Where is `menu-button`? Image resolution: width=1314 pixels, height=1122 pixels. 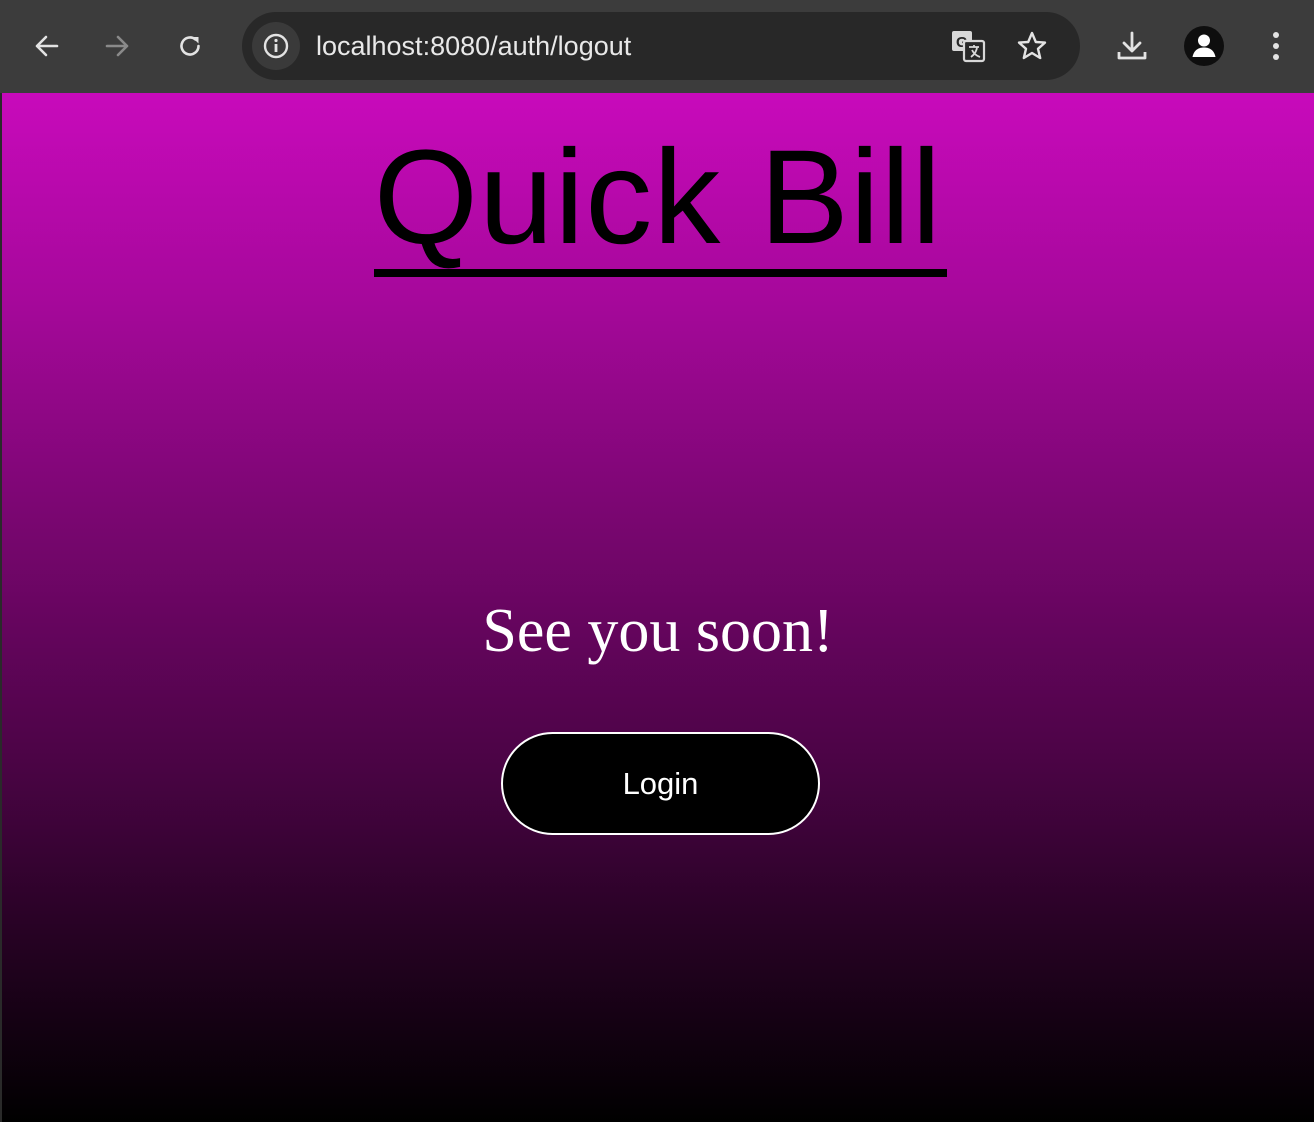 menu-button is located at coordinates (1276, 46).